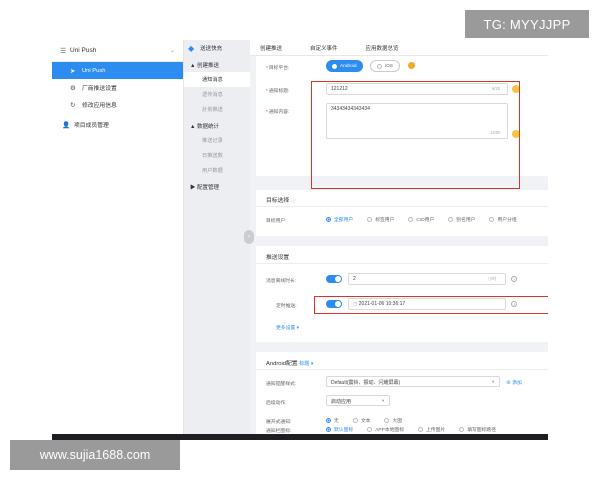 The width and height of the screenshot is (600, 480). Describe the element at coordinates (217, 140) in the screenshot. I see `sub-item-records: 推送记录` at that location.